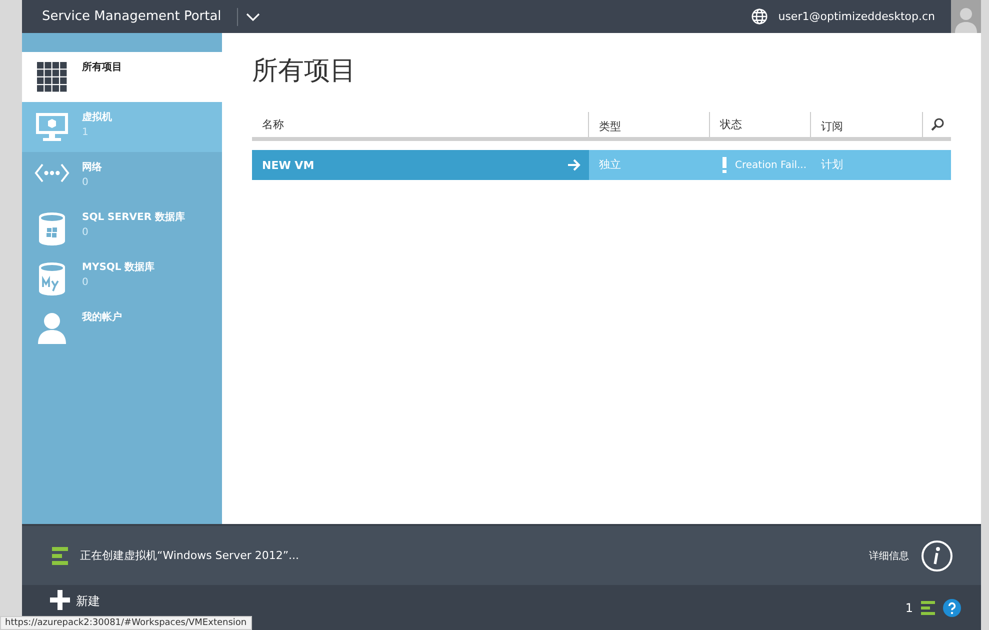  What do you see at coordinates (102, 67) in the screenshot?
I see `sidebar-item-label: 所有项目` at bounding box center [102, 67].